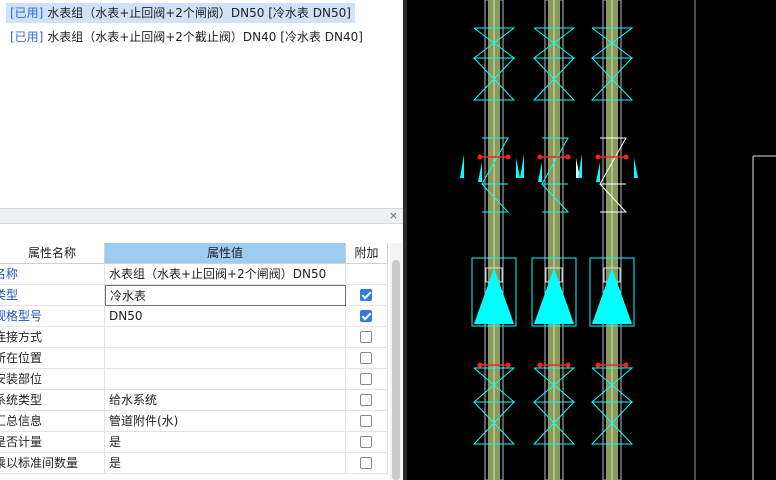  I want to click on table-row: 汇总信息管道附件(水), so click(194, 421).